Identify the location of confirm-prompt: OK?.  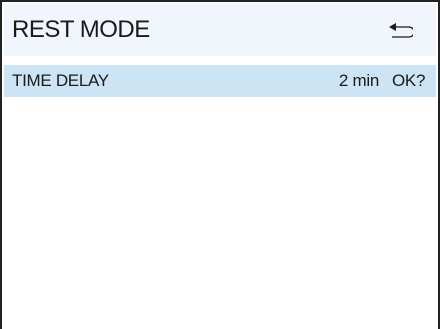
(414, 81).